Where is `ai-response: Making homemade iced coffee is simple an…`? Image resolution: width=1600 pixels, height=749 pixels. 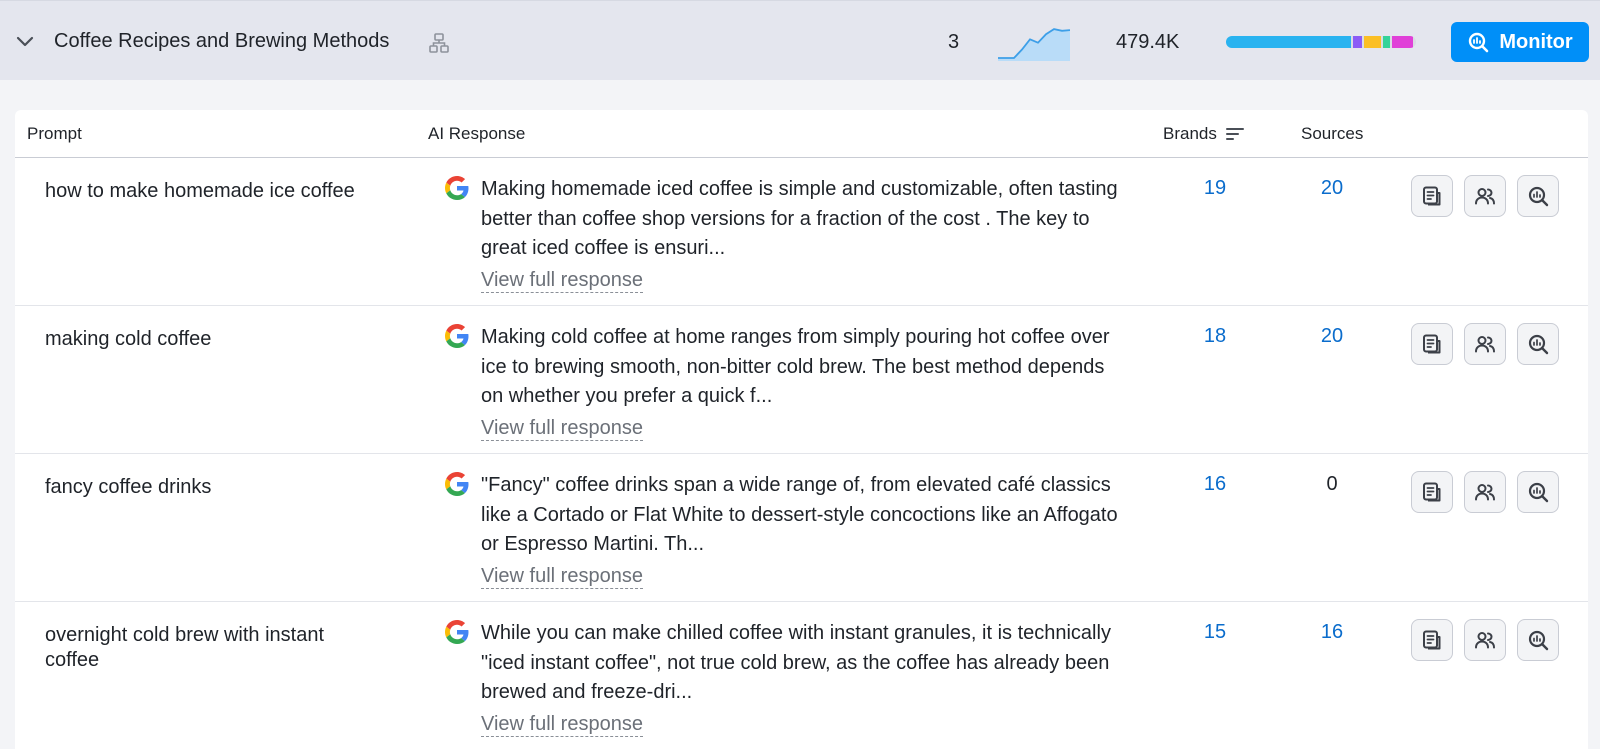
ai-response: Making homemade iced coffee is simple an… is located at coordinates (806, 234).